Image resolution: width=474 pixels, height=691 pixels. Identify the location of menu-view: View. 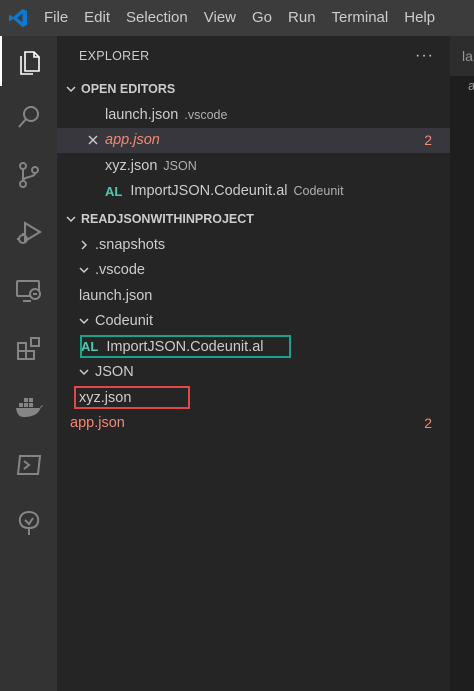
(220, 18).